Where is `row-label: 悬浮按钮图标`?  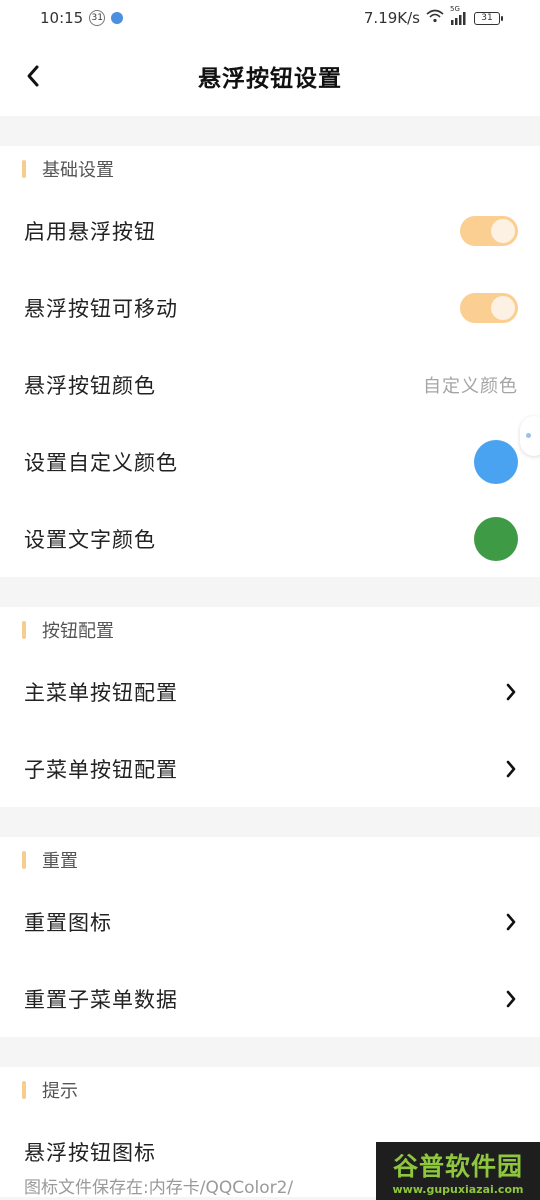 row-label: 悬浮按钮图标 is located at coordinates (90, 1153).